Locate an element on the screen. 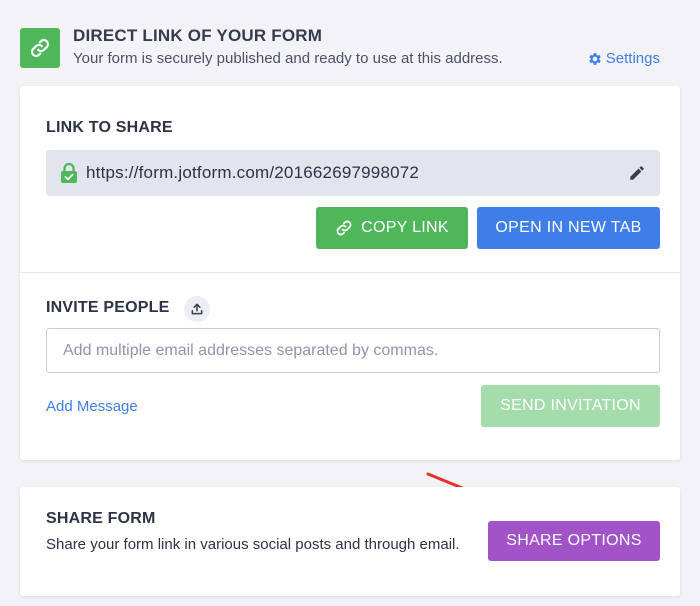  settings-link: Settings is located at coordinates (623, 58).